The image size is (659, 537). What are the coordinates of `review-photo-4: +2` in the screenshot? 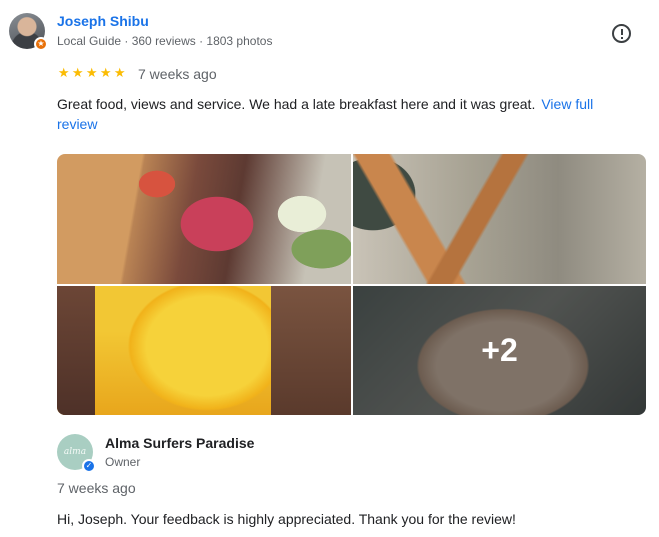 It's located at (499, 350).